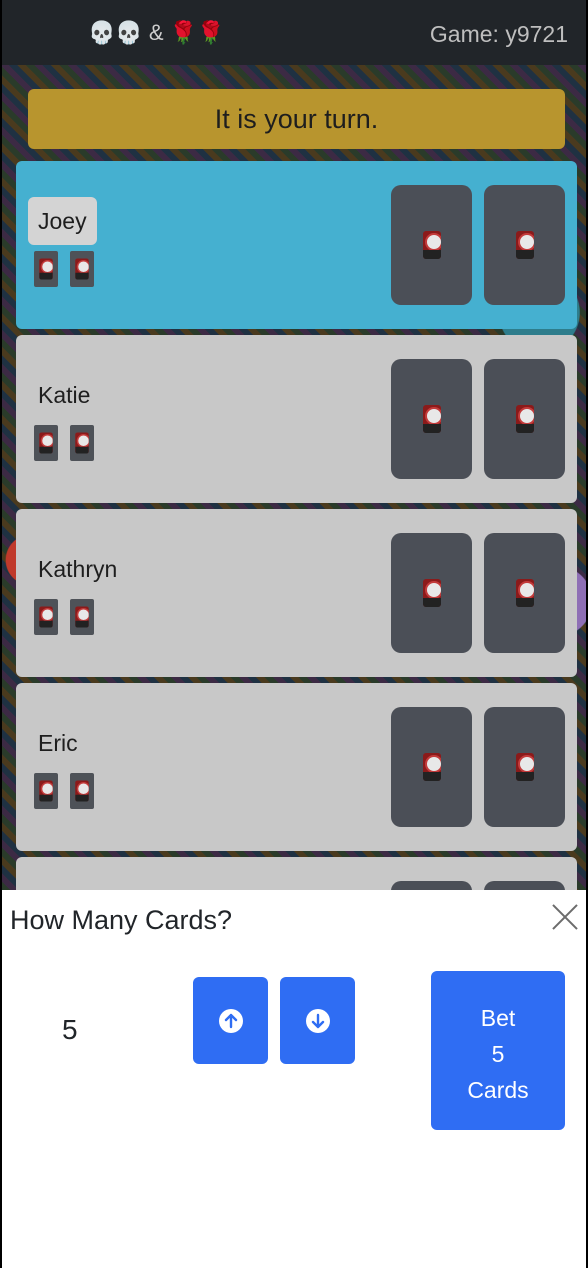 The height and width of the screenshot is (1268, 588). I want to click on player-row-katie: Katie, so click(296, 419).